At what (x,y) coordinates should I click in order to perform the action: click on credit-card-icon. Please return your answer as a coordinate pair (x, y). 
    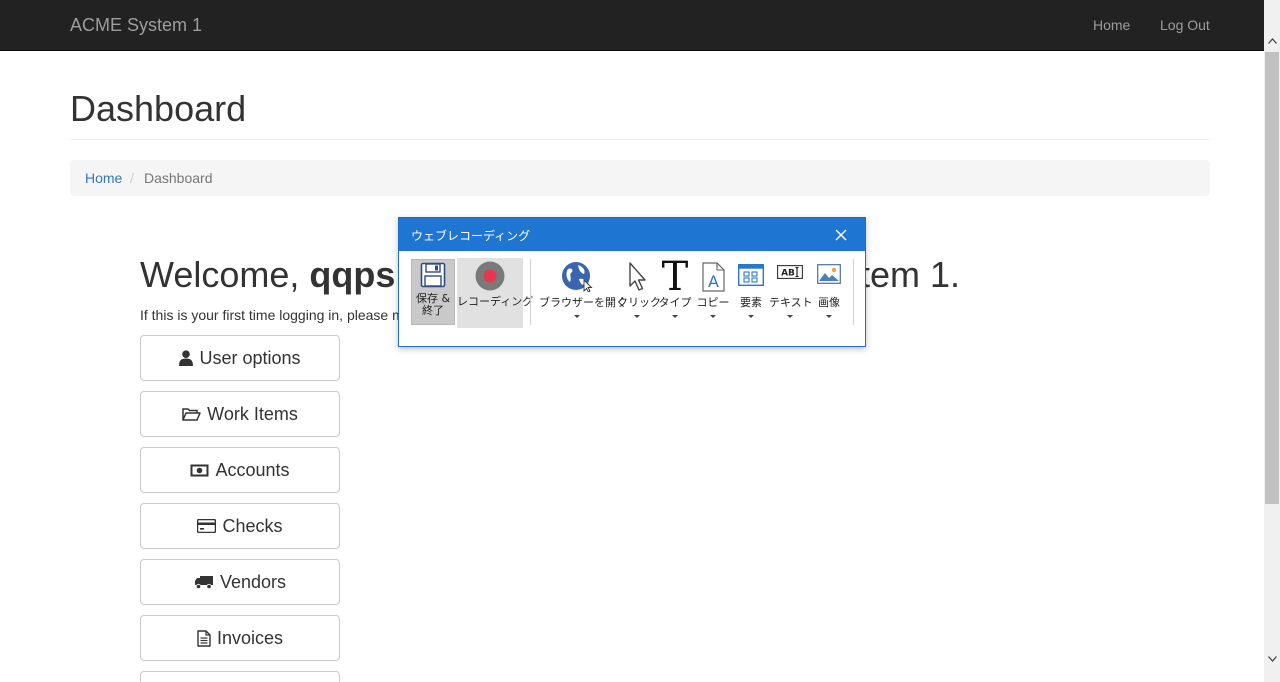
    Looking at the image, I should click on (207, 526).